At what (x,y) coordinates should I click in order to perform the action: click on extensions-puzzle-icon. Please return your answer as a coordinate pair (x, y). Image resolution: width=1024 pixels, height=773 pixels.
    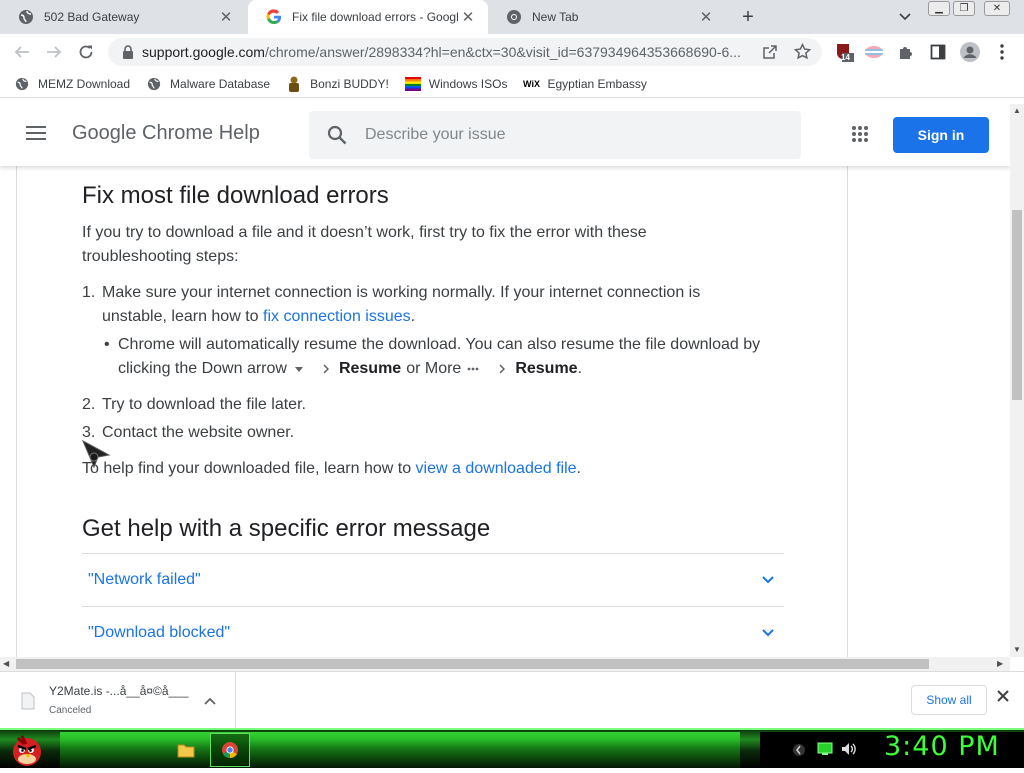
    Looking at the image, I should click on (906, 52).